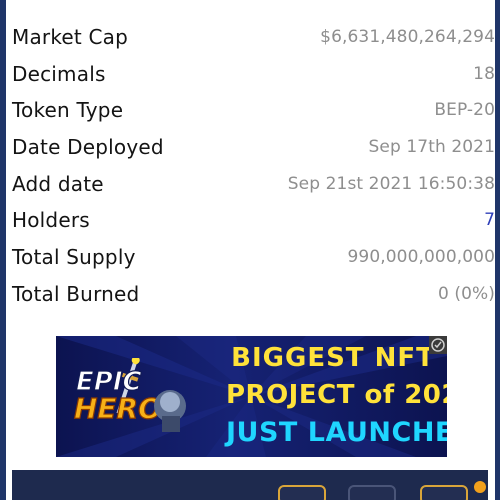 This screenshot has height=500, width=500. What do you see at coordinates (407, 37) in the screenshot?
I see `market-cap-value: $6,631,480,264,294` at bounding box center [407, 37].